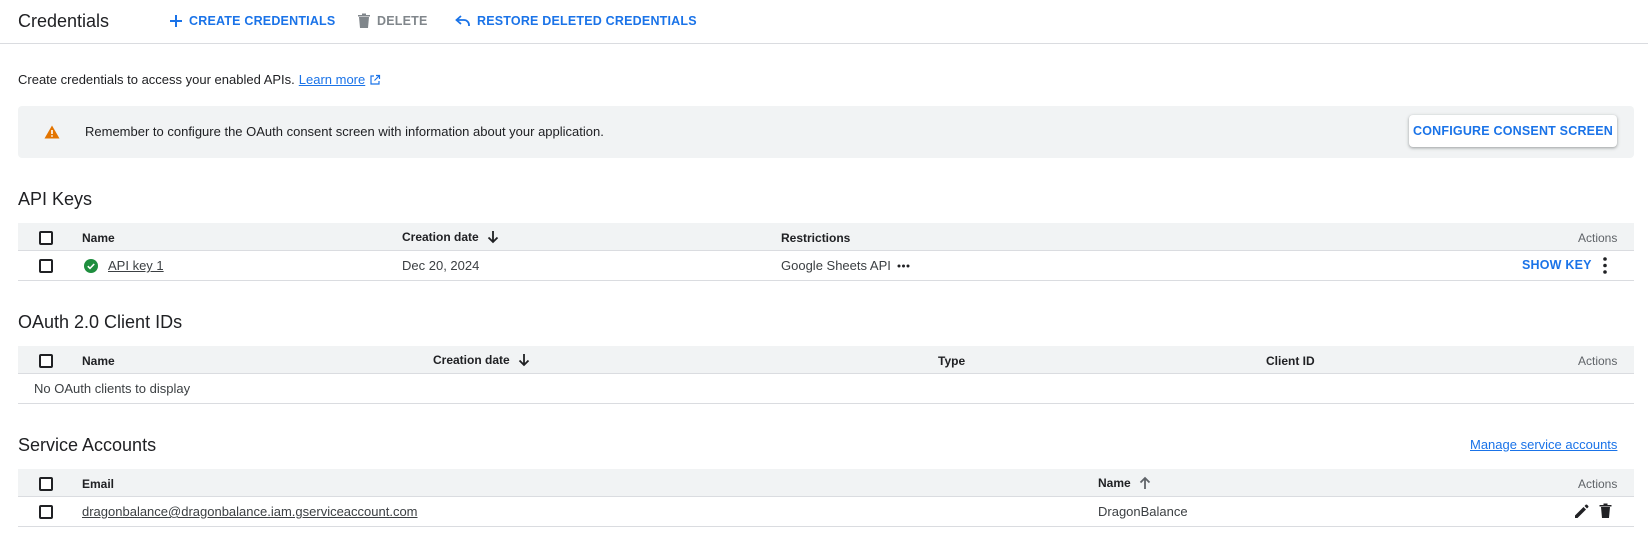  Describe the element at coordinates (1145, 483) in the screenshot. I see `arrow-up-icon` at that location.